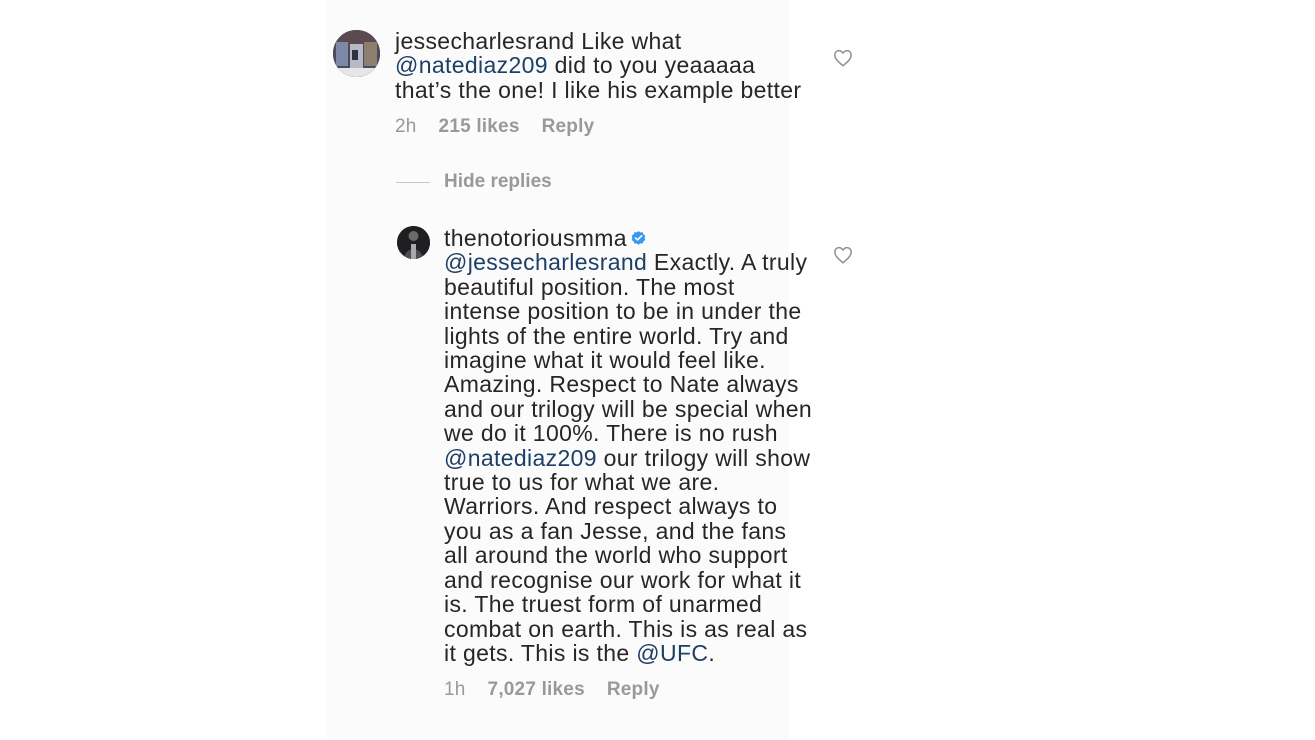  Describe the element at coordinates (628, 41) in the screenshot. I see `comment-text-segment: Like what` at that location.